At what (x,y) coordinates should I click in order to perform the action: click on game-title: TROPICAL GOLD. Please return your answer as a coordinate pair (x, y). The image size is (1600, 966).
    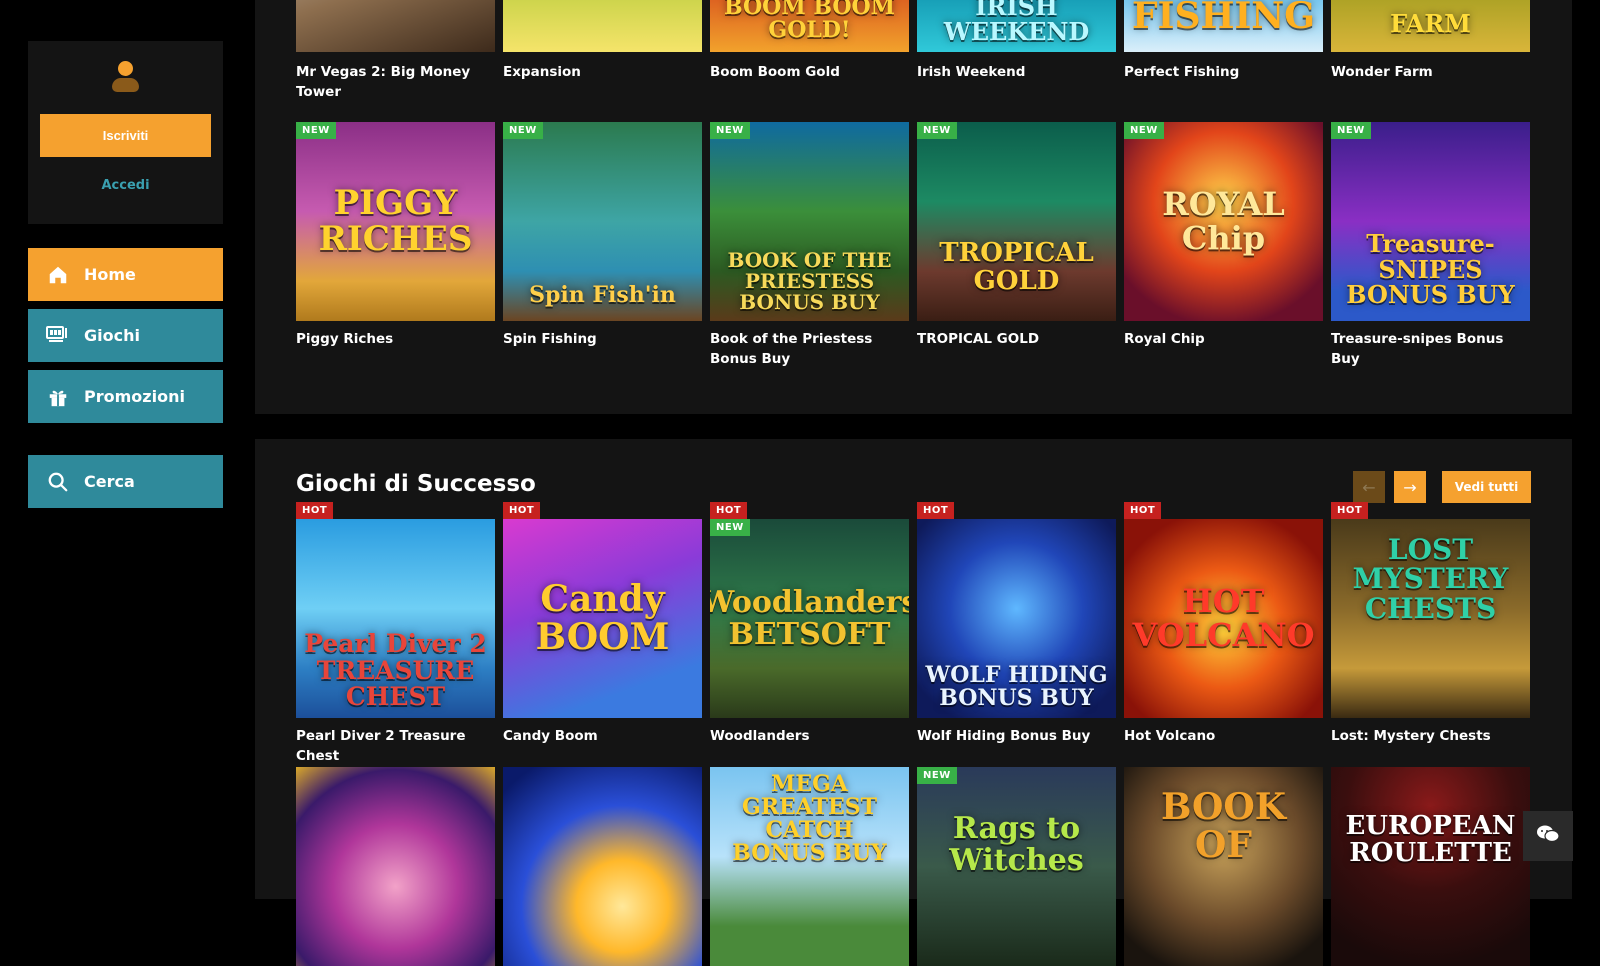
    Looking at the image, I should click on (1016, 339).